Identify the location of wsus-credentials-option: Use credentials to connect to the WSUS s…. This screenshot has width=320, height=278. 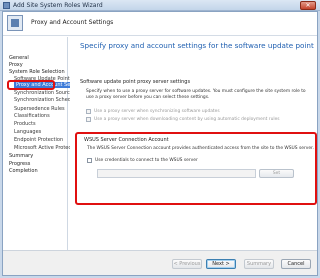
(142, 160).